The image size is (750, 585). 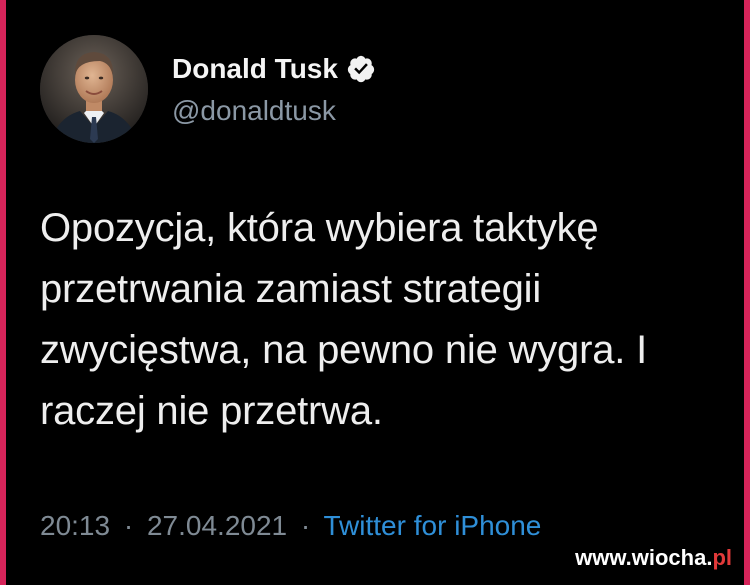 What do you see at coordinates (211, 411) in the screenshot?
I see `tweet-text-line: raczej nie przetrwa.` at bounding box center [211, 411].